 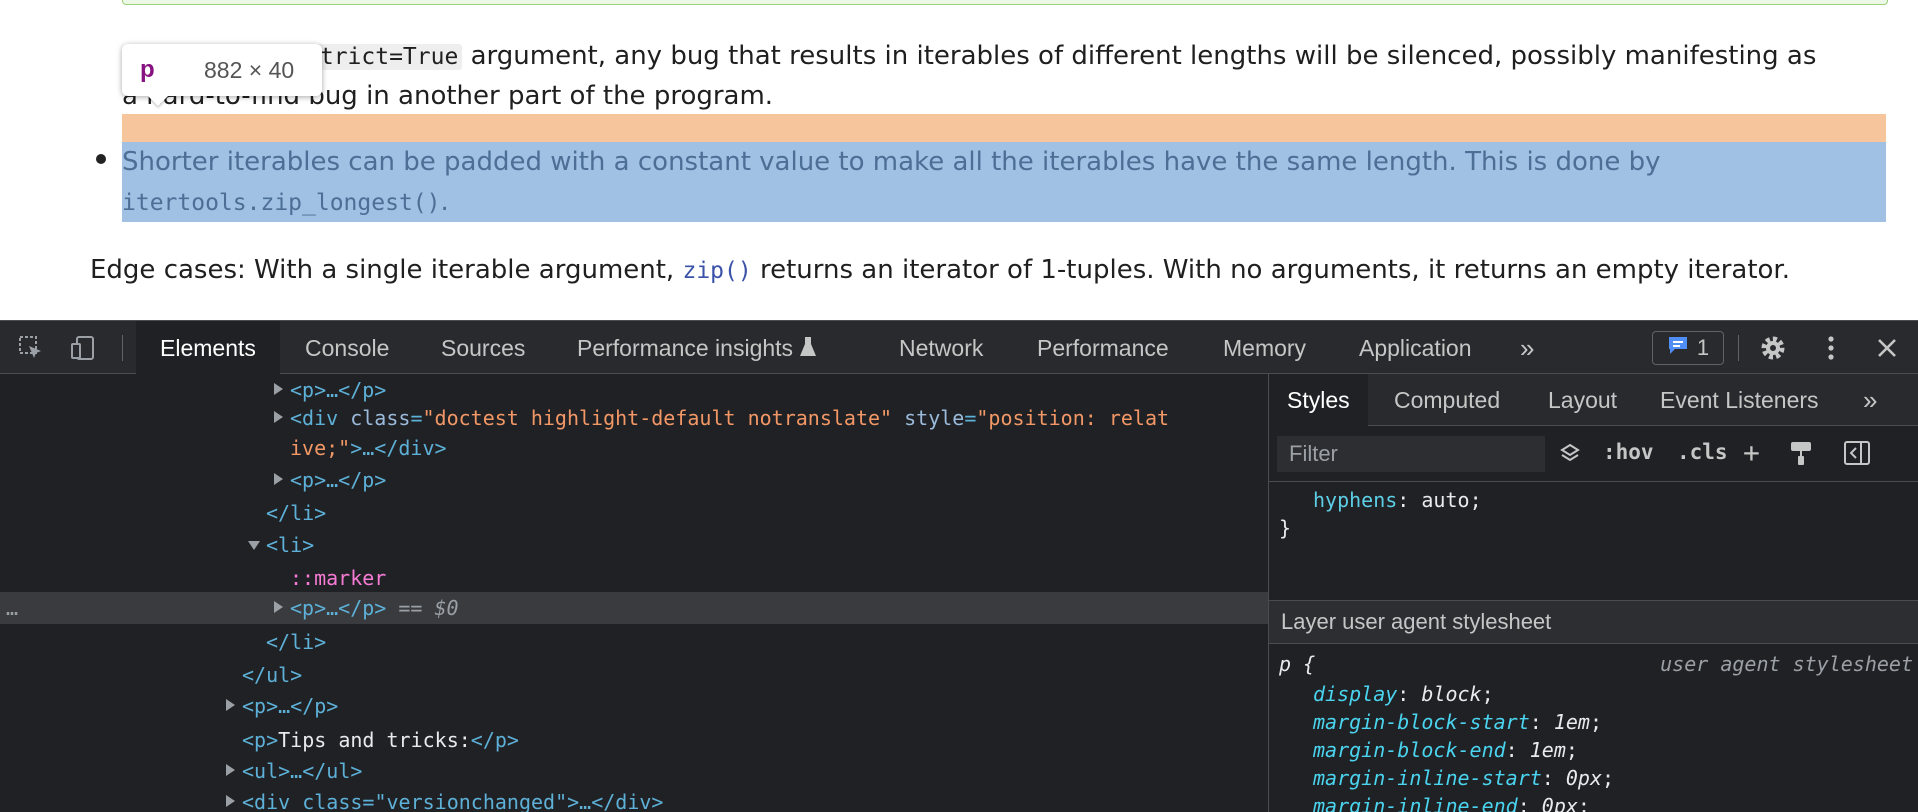 What do you see at coordinates (1380, 514) in the screenshot?
I see `style-rule-previous: hyphens: auto; }` at bounding box center [1380, 514].